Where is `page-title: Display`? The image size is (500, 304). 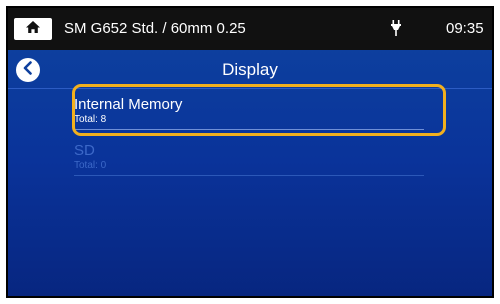 page-title: Display is located at coordinates (250, 69).